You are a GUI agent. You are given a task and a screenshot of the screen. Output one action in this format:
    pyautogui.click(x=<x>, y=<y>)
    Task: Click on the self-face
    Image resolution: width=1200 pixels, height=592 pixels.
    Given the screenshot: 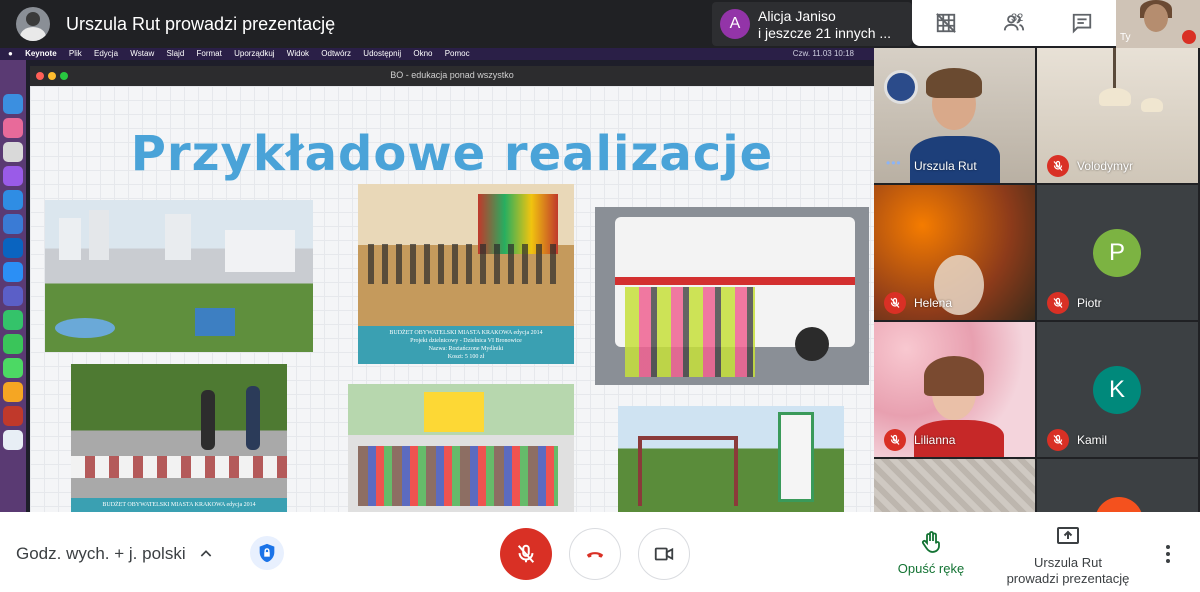 What is the action you would take?
    pyautogui.click(x=1156, y=18)
    